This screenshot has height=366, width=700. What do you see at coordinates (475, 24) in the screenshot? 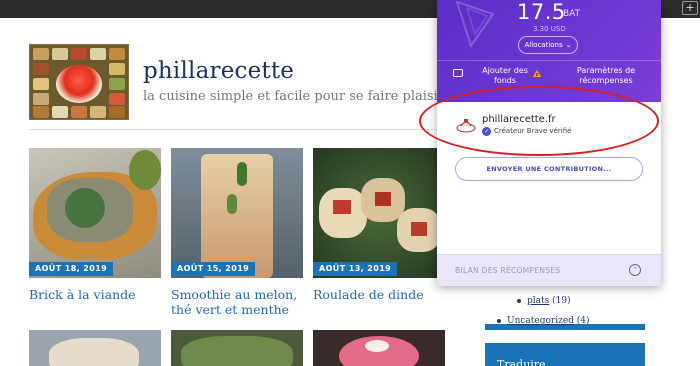
I see `bat-triangle-icon` at bounding box center [475, 24].